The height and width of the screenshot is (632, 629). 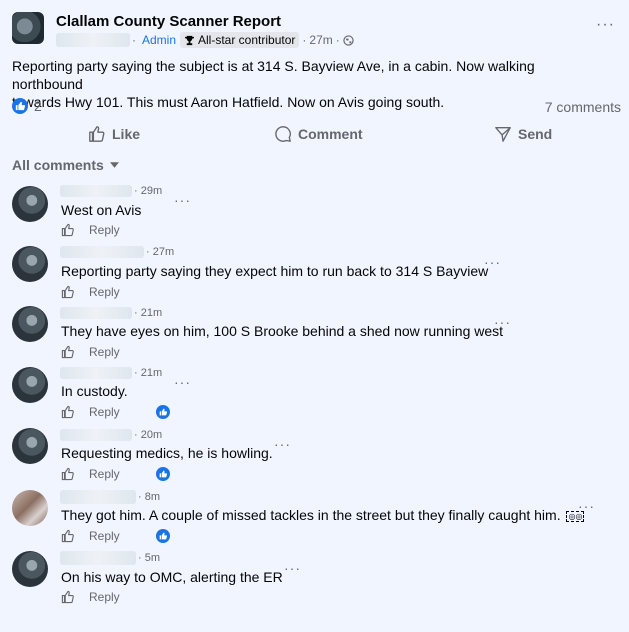 What do you see at coordinates (38, 106) in the screenshot?
I see `reaction-count: 2` at bounding box center [38, 106].